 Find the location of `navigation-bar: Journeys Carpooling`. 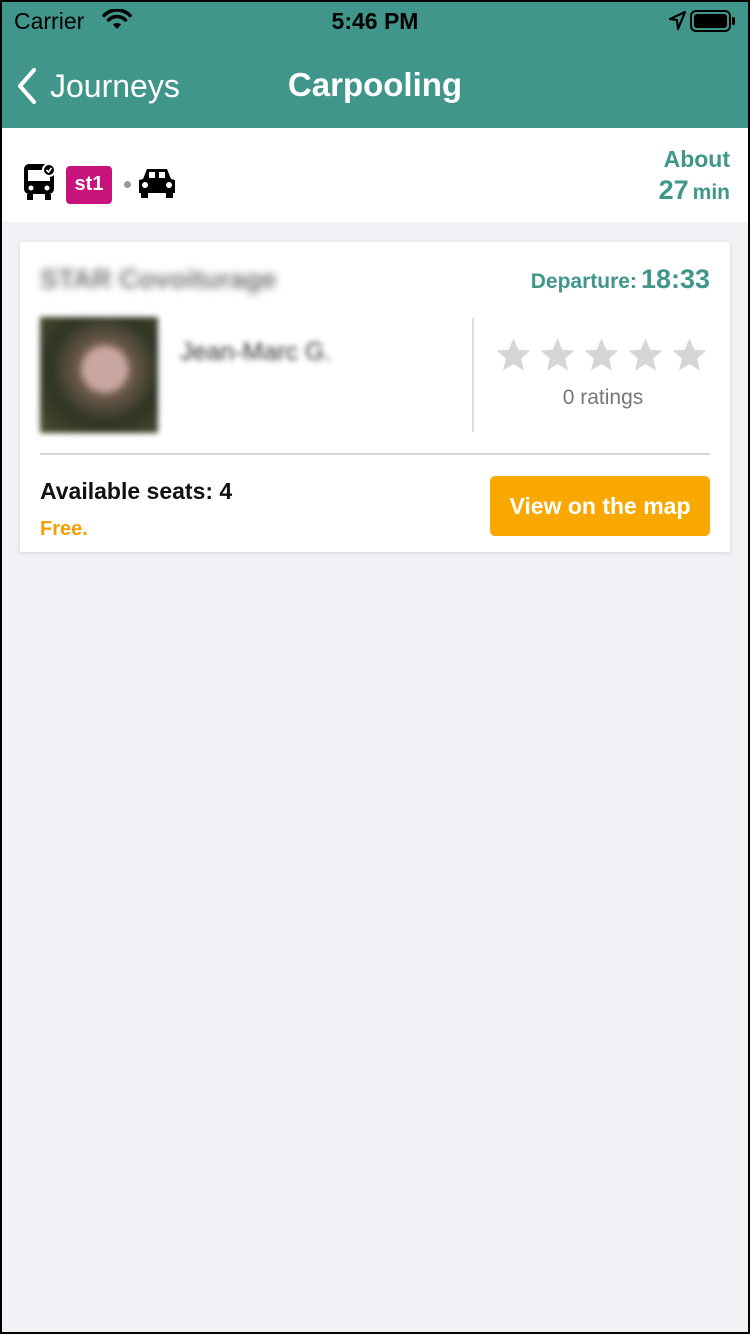

navigation-bar: Journeys Carpooling is located at coordinates (375, 85).